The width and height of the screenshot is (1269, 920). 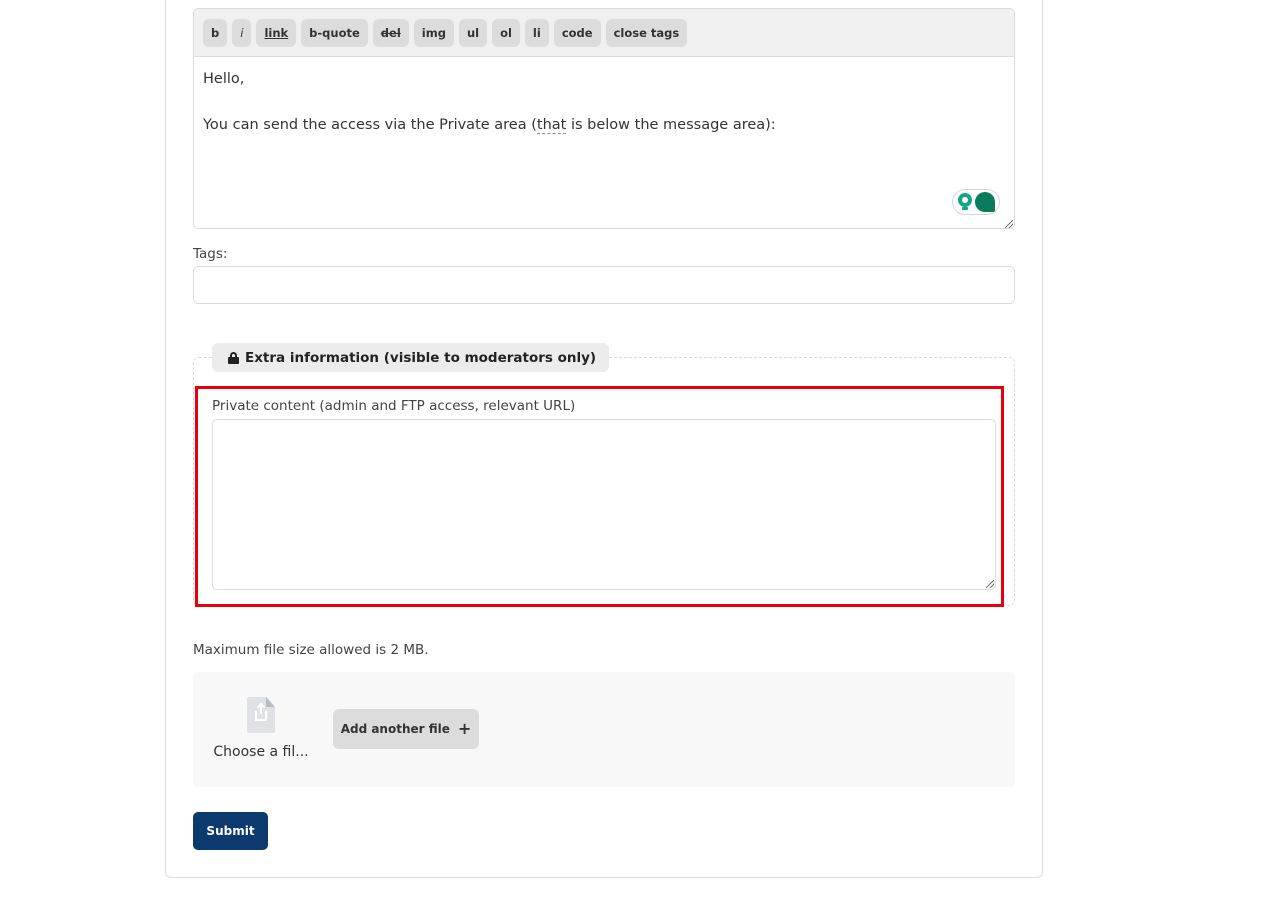 I want to click on unordered-list-button: ul, so click(x=473, y=32).